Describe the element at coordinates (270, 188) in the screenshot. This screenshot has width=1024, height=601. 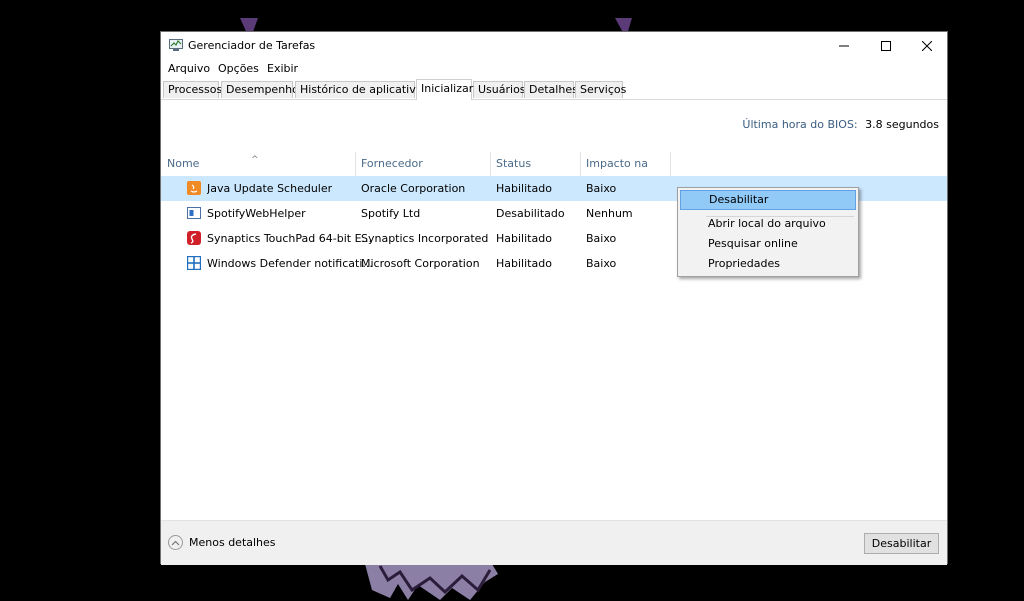
I see `row-name: Java Update Scheduler` at that location.